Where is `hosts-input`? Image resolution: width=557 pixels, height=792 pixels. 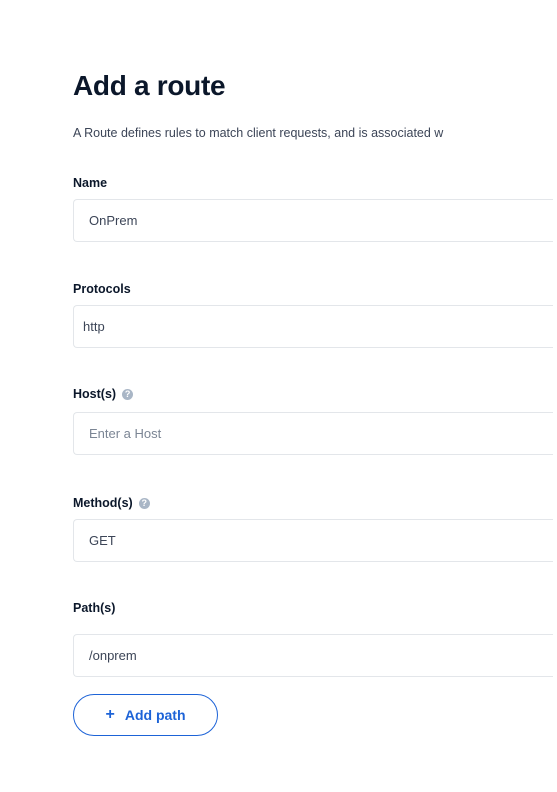
hosts-input is located at coordinates (313, 433).